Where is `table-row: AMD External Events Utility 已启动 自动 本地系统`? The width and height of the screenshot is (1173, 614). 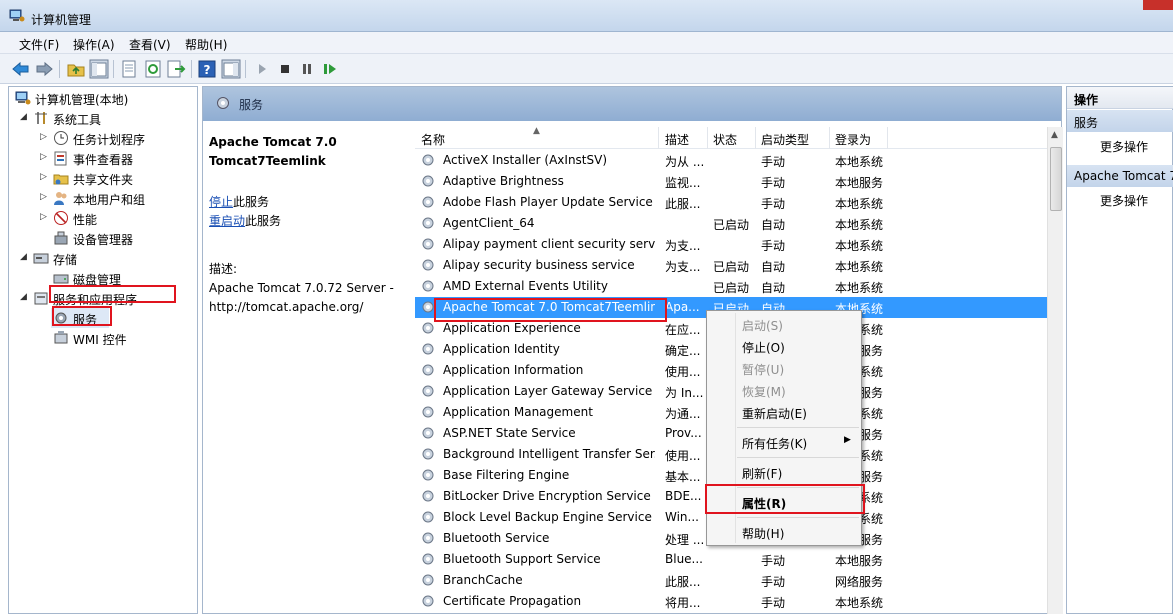
table-row: AMD External Events Utility 已启动 自动 本地系统 is located at coordinates (731, 286).